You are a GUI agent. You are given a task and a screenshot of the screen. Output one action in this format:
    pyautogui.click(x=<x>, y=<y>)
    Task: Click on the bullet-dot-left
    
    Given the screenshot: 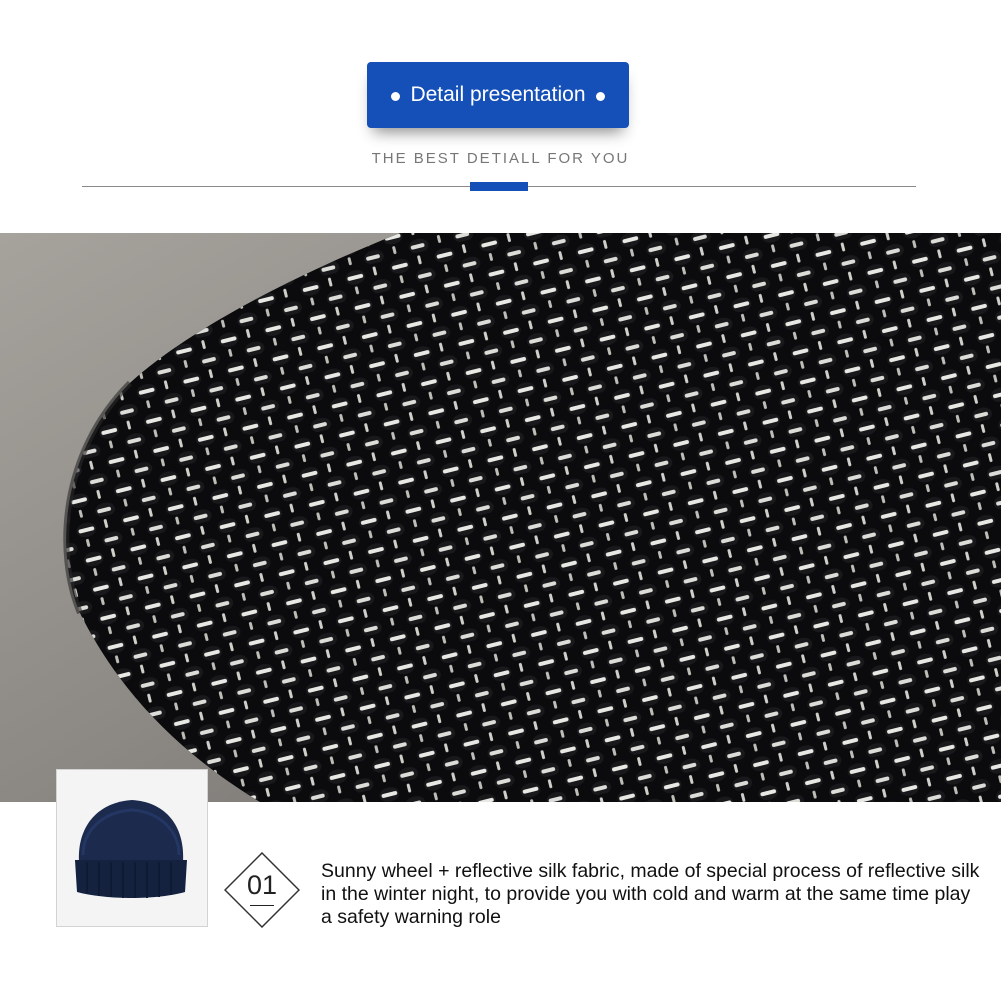 What is the action you would take?
    pyautogui.click(x=396, y=96)
    